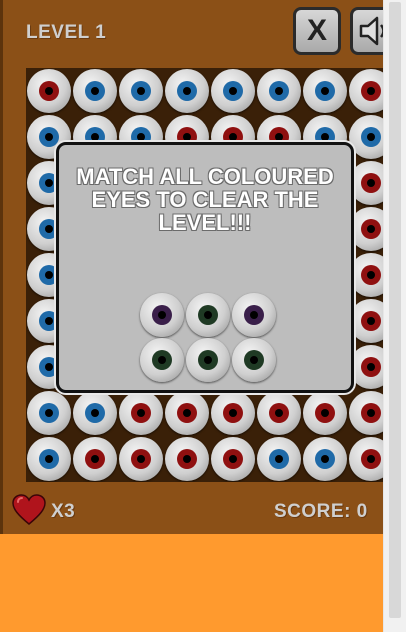 This screenshot has width=406, height=632. What do you see at coordinates (395, 310) in the screenshot?
I see `scrollbar-thumb` at bounding box center [395, 310].